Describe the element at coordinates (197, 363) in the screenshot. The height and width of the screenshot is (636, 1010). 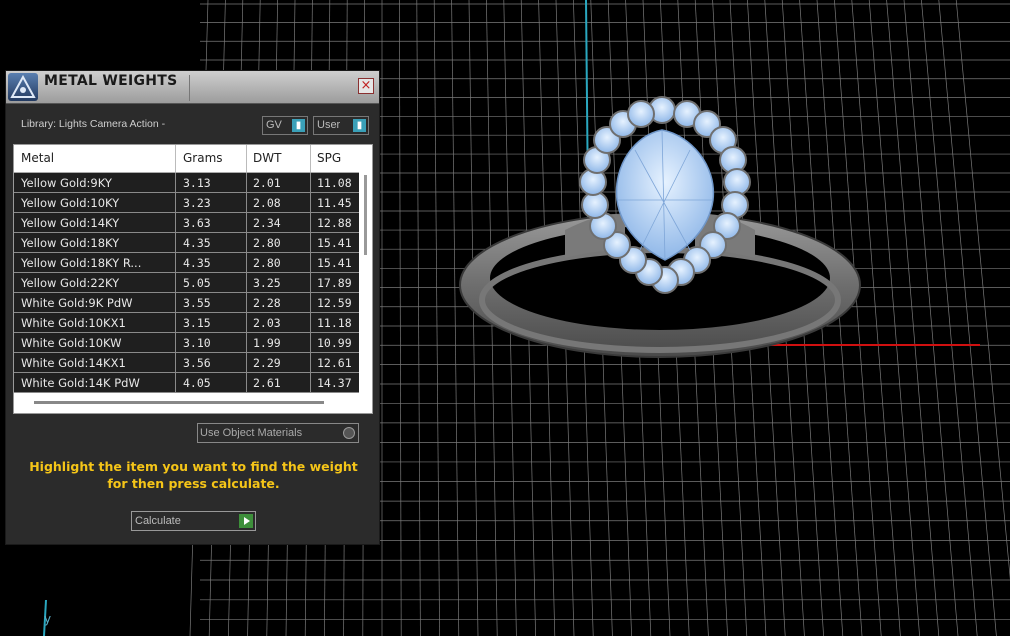
I see `cell-grams: 3.56` at that location.